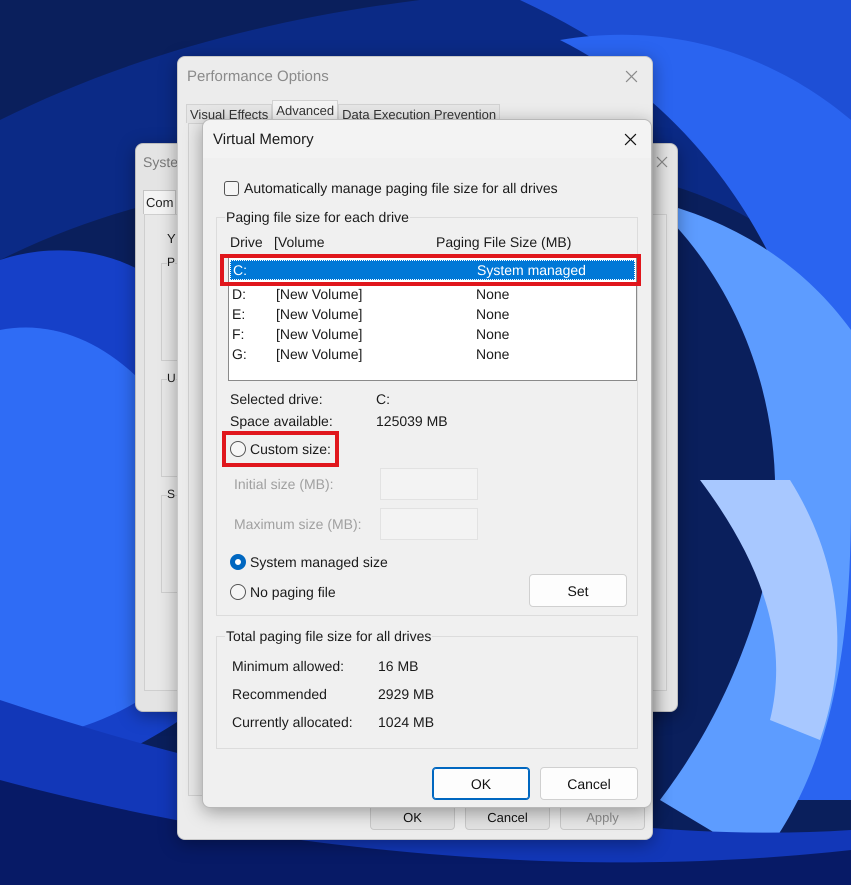 The height and width of the screenshot is (885, 851). I want to click on info-label: Selected drive:, so click(277, 399).